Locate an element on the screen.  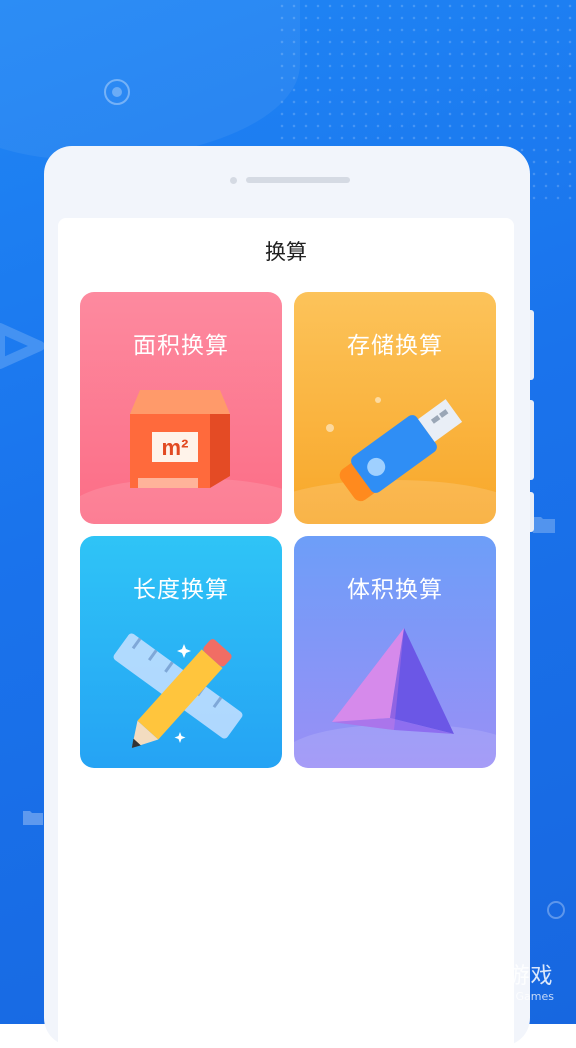
phone-speaker is located at coordinates (287, 180).